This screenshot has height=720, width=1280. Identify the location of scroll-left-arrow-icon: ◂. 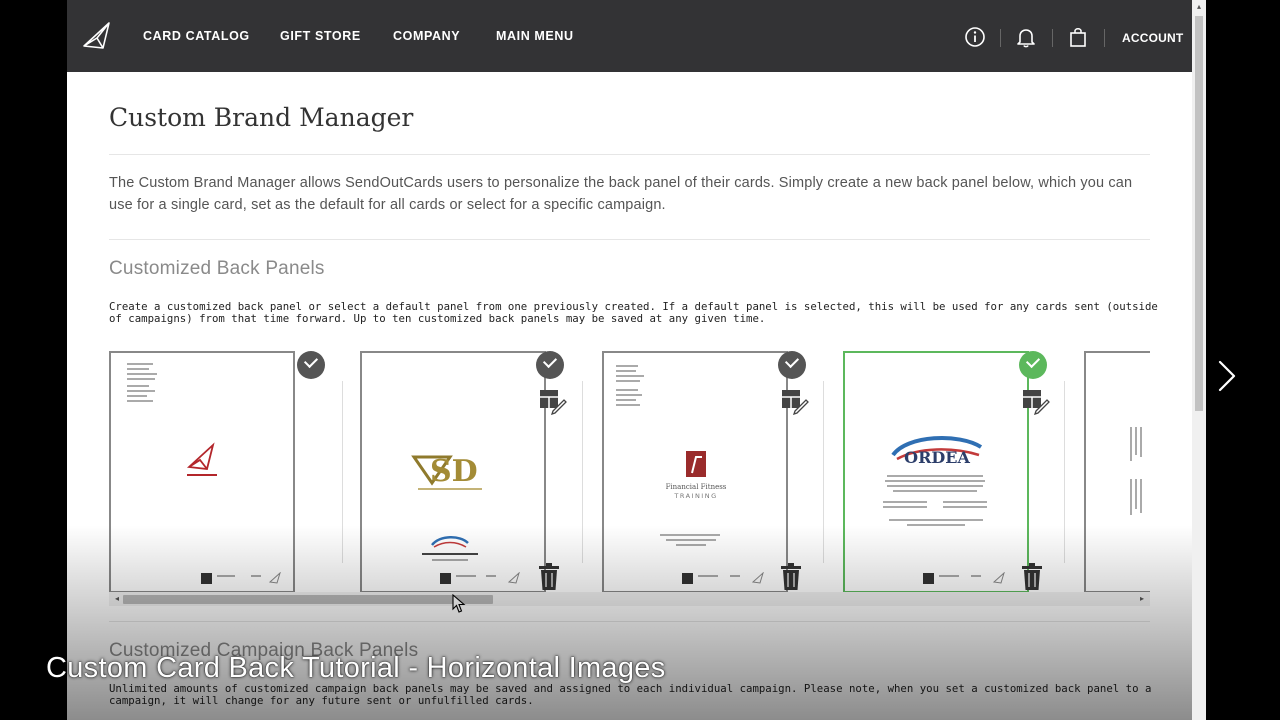
(117, 599).